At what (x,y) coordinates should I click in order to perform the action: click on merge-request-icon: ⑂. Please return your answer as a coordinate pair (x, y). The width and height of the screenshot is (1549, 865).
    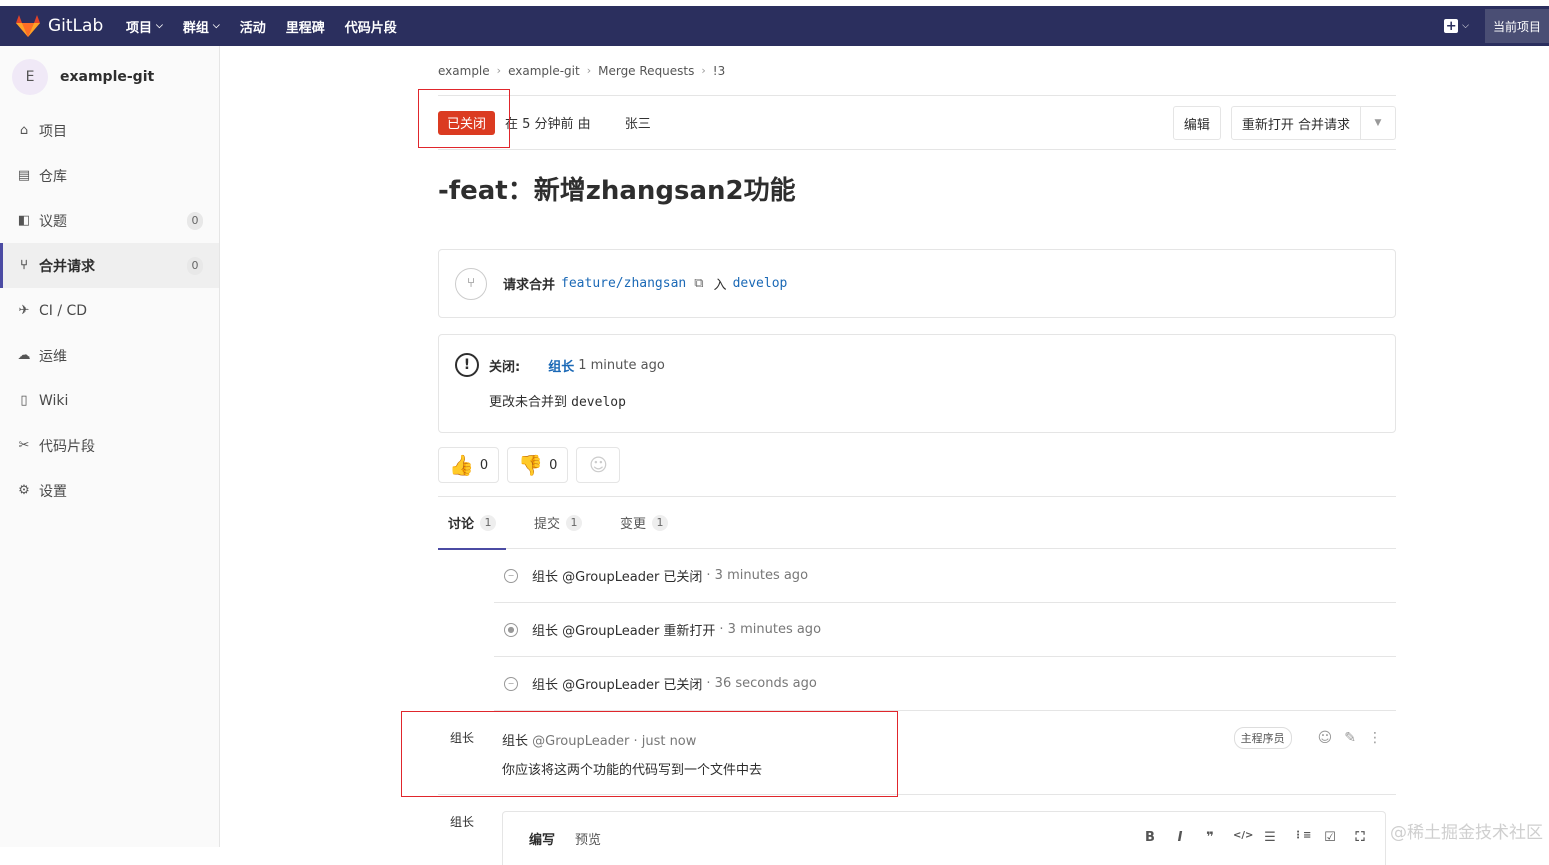
    Looking at the image, I should click on (471, 284).